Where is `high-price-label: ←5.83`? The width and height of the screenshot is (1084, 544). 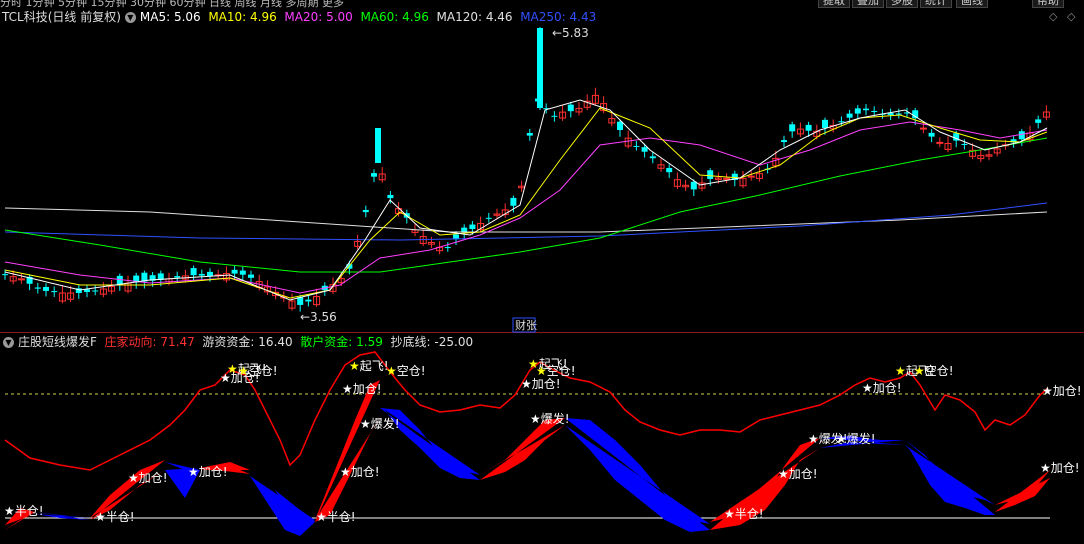 high-price-label: ←5.83 is located at coordinates (570, 33).